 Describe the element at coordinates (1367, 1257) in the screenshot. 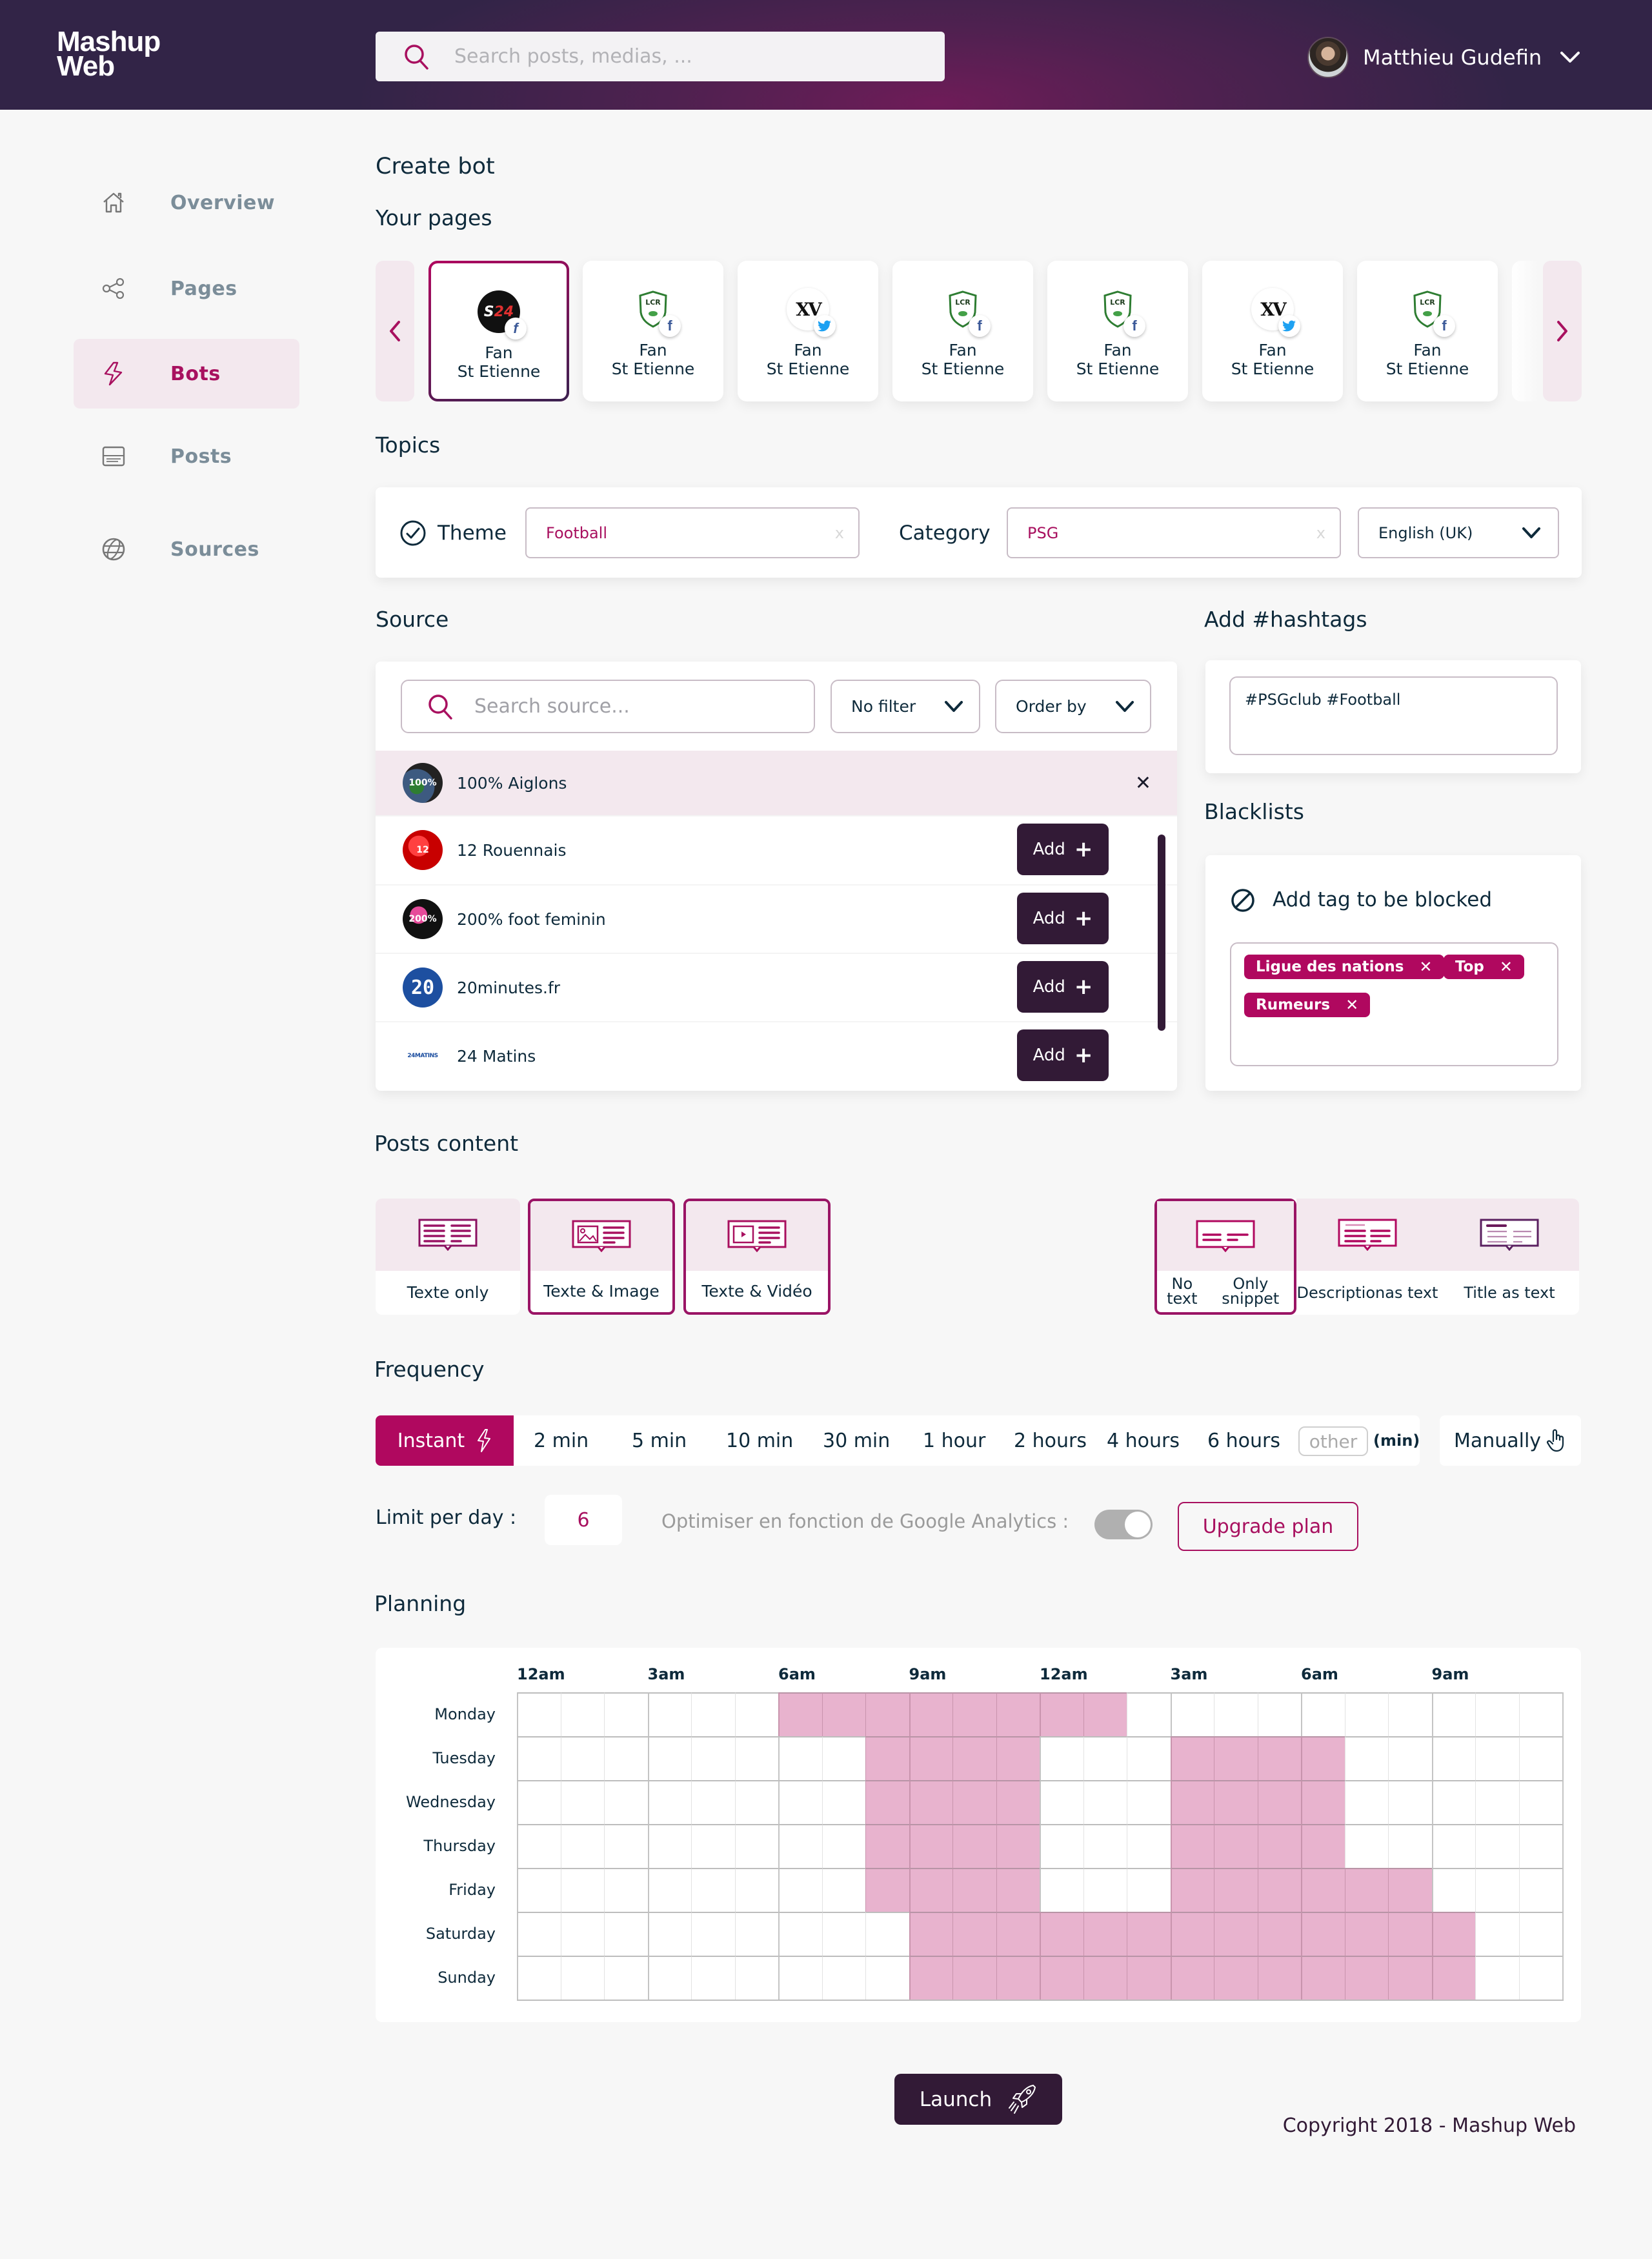

I see `text-option-description: Description as text` at that location.